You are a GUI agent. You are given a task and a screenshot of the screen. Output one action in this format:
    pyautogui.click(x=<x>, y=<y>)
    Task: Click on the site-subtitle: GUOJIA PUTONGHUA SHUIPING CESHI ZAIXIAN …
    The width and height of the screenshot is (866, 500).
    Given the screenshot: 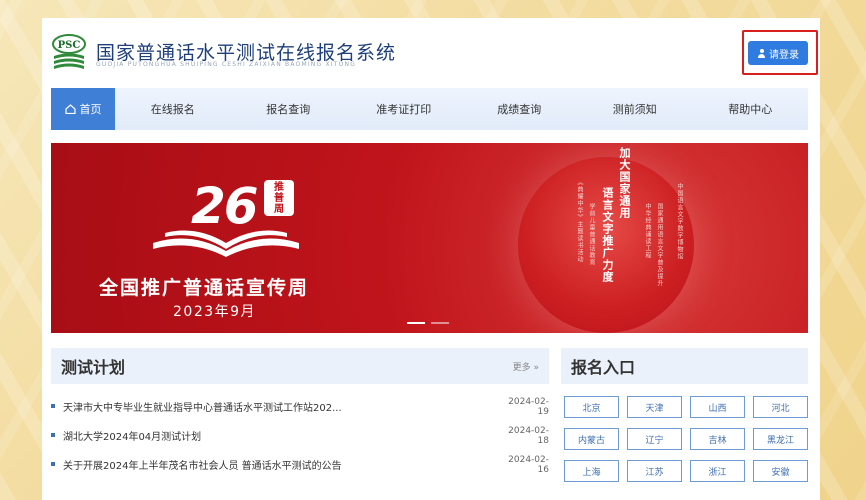 What is the action you would take?
    pyautogui.click(x=226, y=64)
    